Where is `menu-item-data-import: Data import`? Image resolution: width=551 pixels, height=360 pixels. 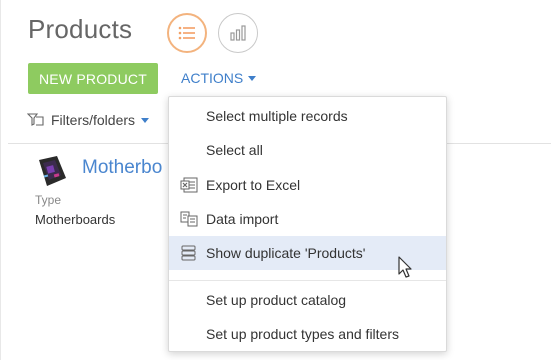 menu-item-data-import: Data import is located at coordinates (307, 219).